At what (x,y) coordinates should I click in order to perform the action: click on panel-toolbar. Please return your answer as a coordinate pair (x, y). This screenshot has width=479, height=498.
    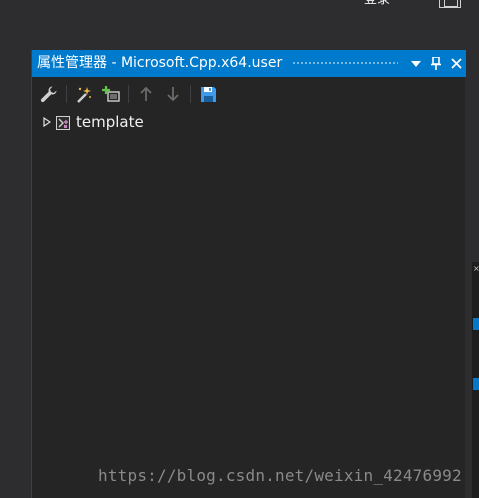
    Looking at the image, I should click on (249, 94).